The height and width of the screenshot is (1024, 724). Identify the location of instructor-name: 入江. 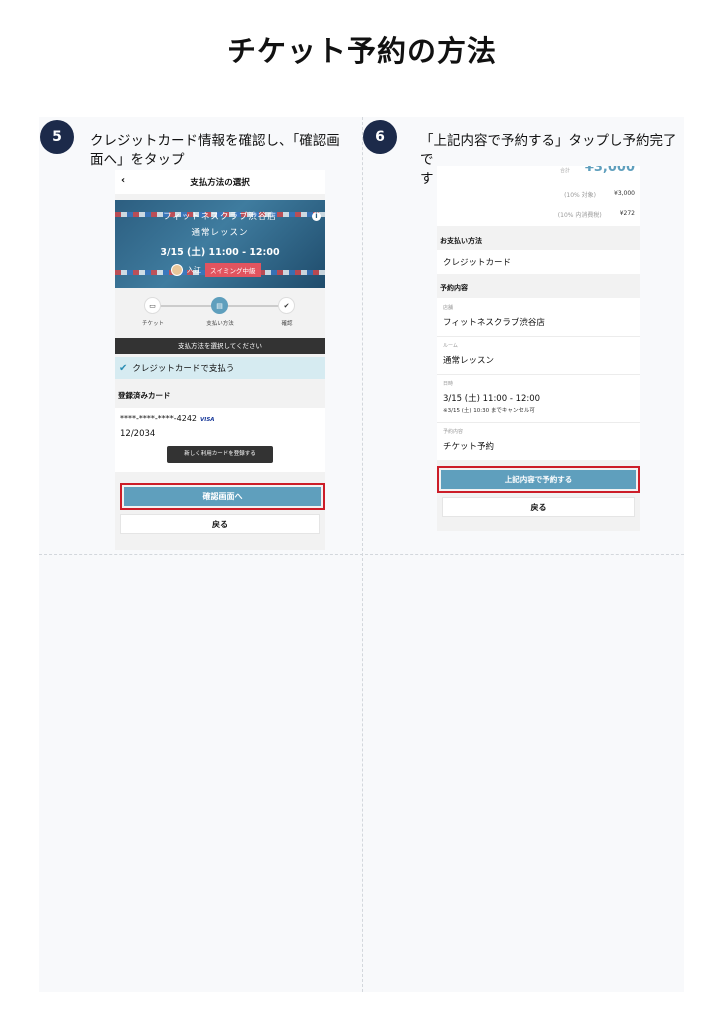
(194, 270).